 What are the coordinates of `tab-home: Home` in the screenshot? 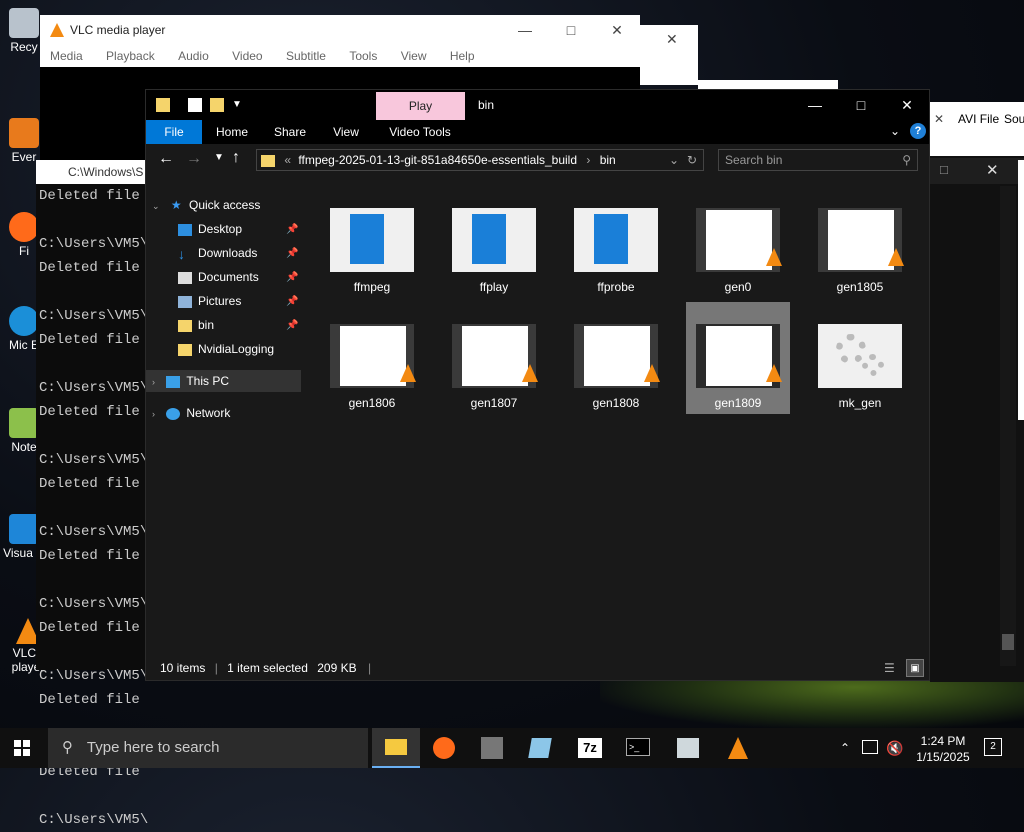 It's located at (232, 132).